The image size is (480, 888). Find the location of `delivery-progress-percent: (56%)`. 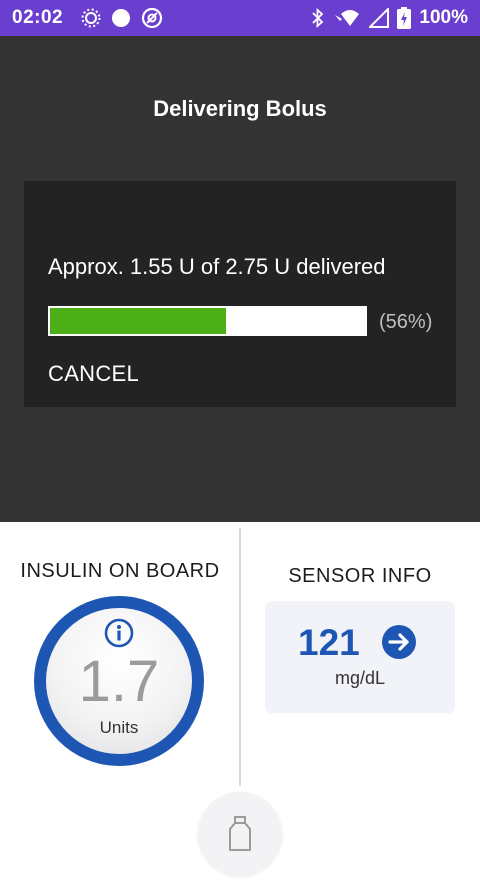

delivery-progress-percent: (56%) is located at coordinates (406, 322).